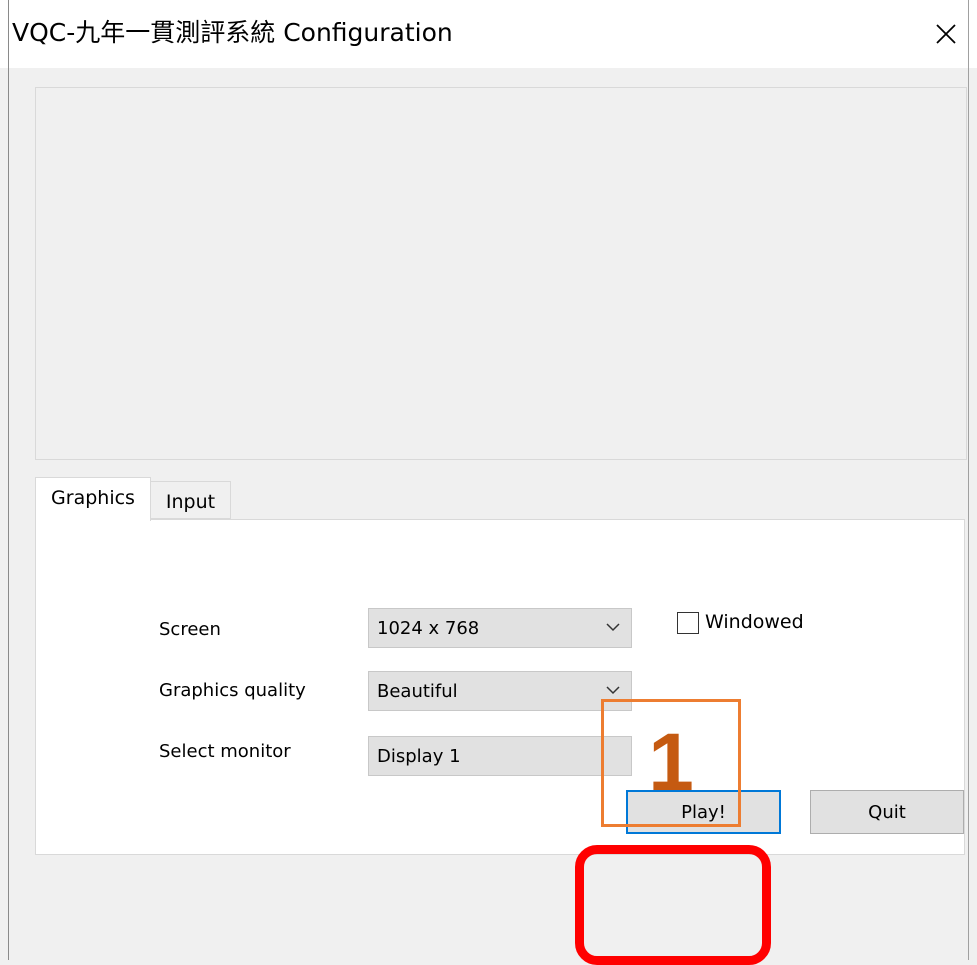  Describe the element at coordinates (417, 691) in the screenshot. I see `graphics-quality-value: Beautiful` at that location.